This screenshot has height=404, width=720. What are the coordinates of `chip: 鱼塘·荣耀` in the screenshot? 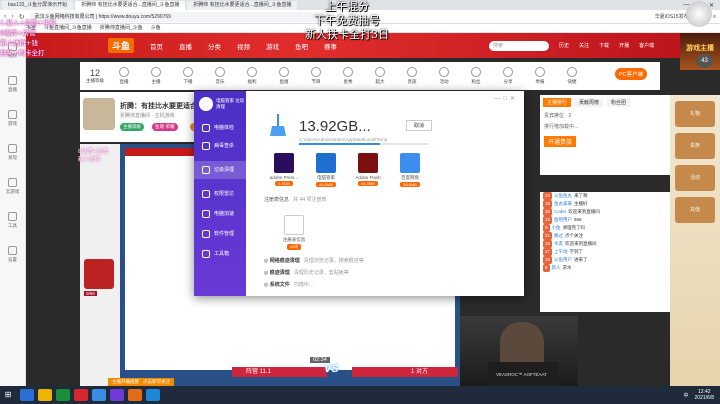 It's located at (165, 127).